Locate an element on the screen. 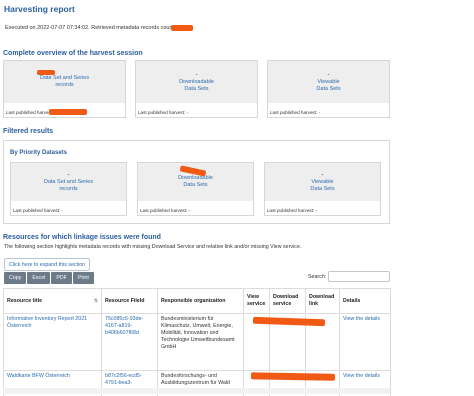 Image resolution: width=474 pixels, height=396 pixels. priority-subheading: By Priority Datasets is located at coordinates (39, 153).